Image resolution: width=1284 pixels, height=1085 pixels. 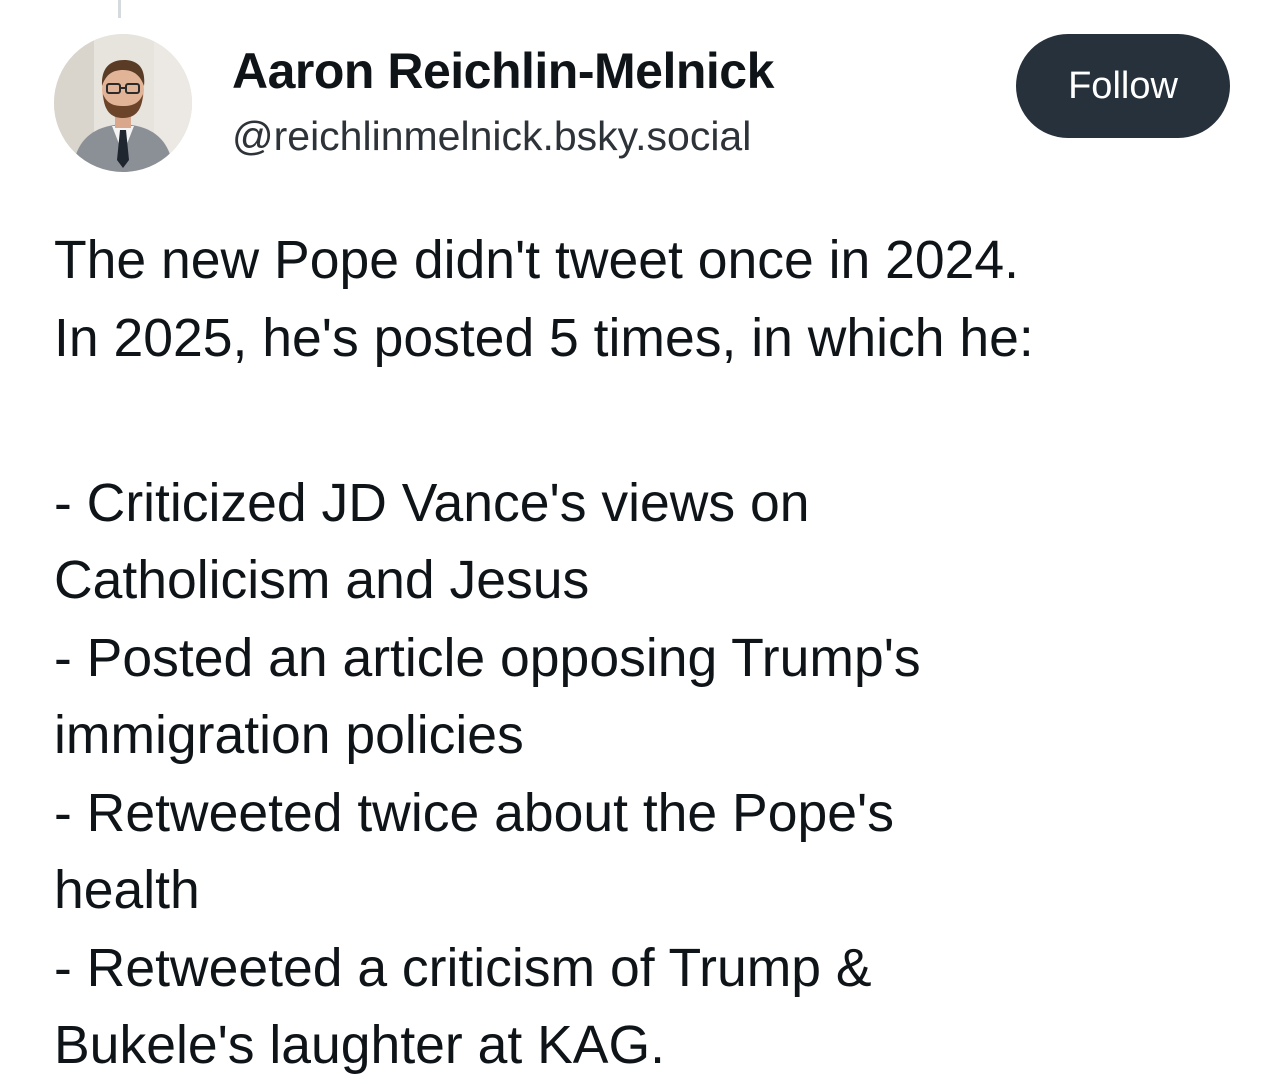 What do you see at coordinates (536, 260) in the screenshot?
I see `post-text-line: The new Pope didn't tweet once in 2024.` at bounding box center [536, 260].